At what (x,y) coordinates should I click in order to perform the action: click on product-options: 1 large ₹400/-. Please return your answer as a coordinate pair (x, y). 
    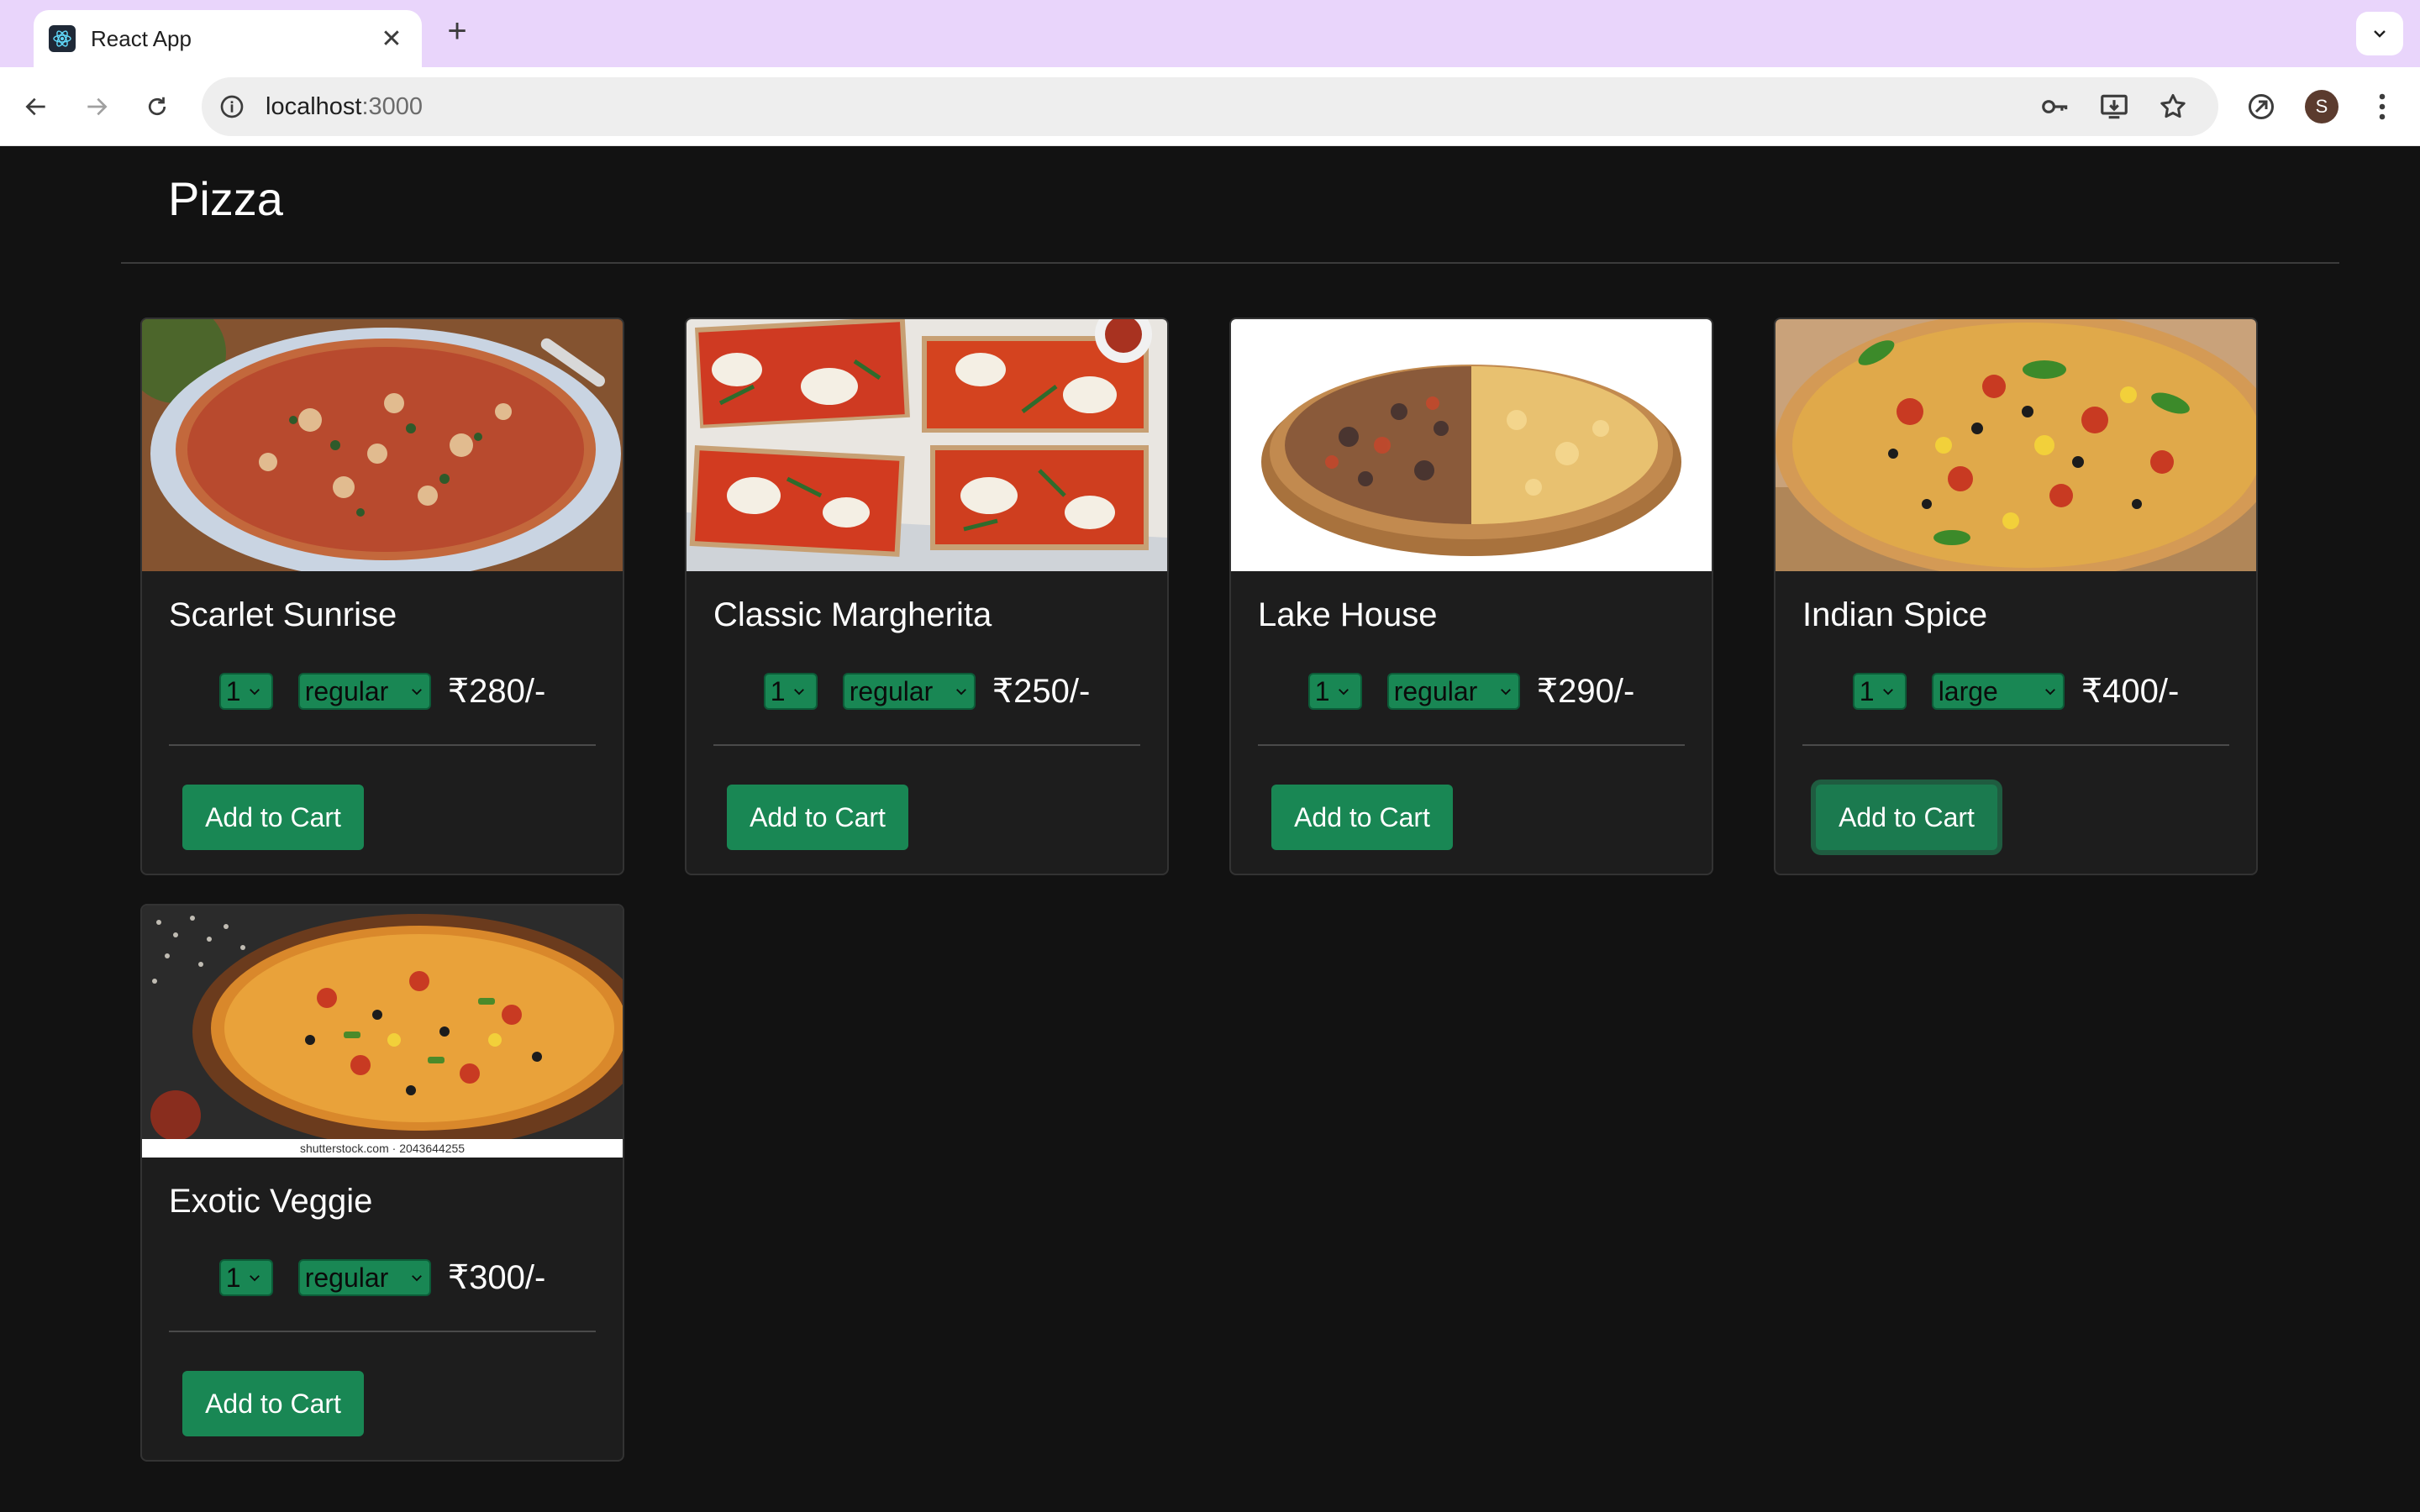
    Looking at the image, I should click on (2016, 691).